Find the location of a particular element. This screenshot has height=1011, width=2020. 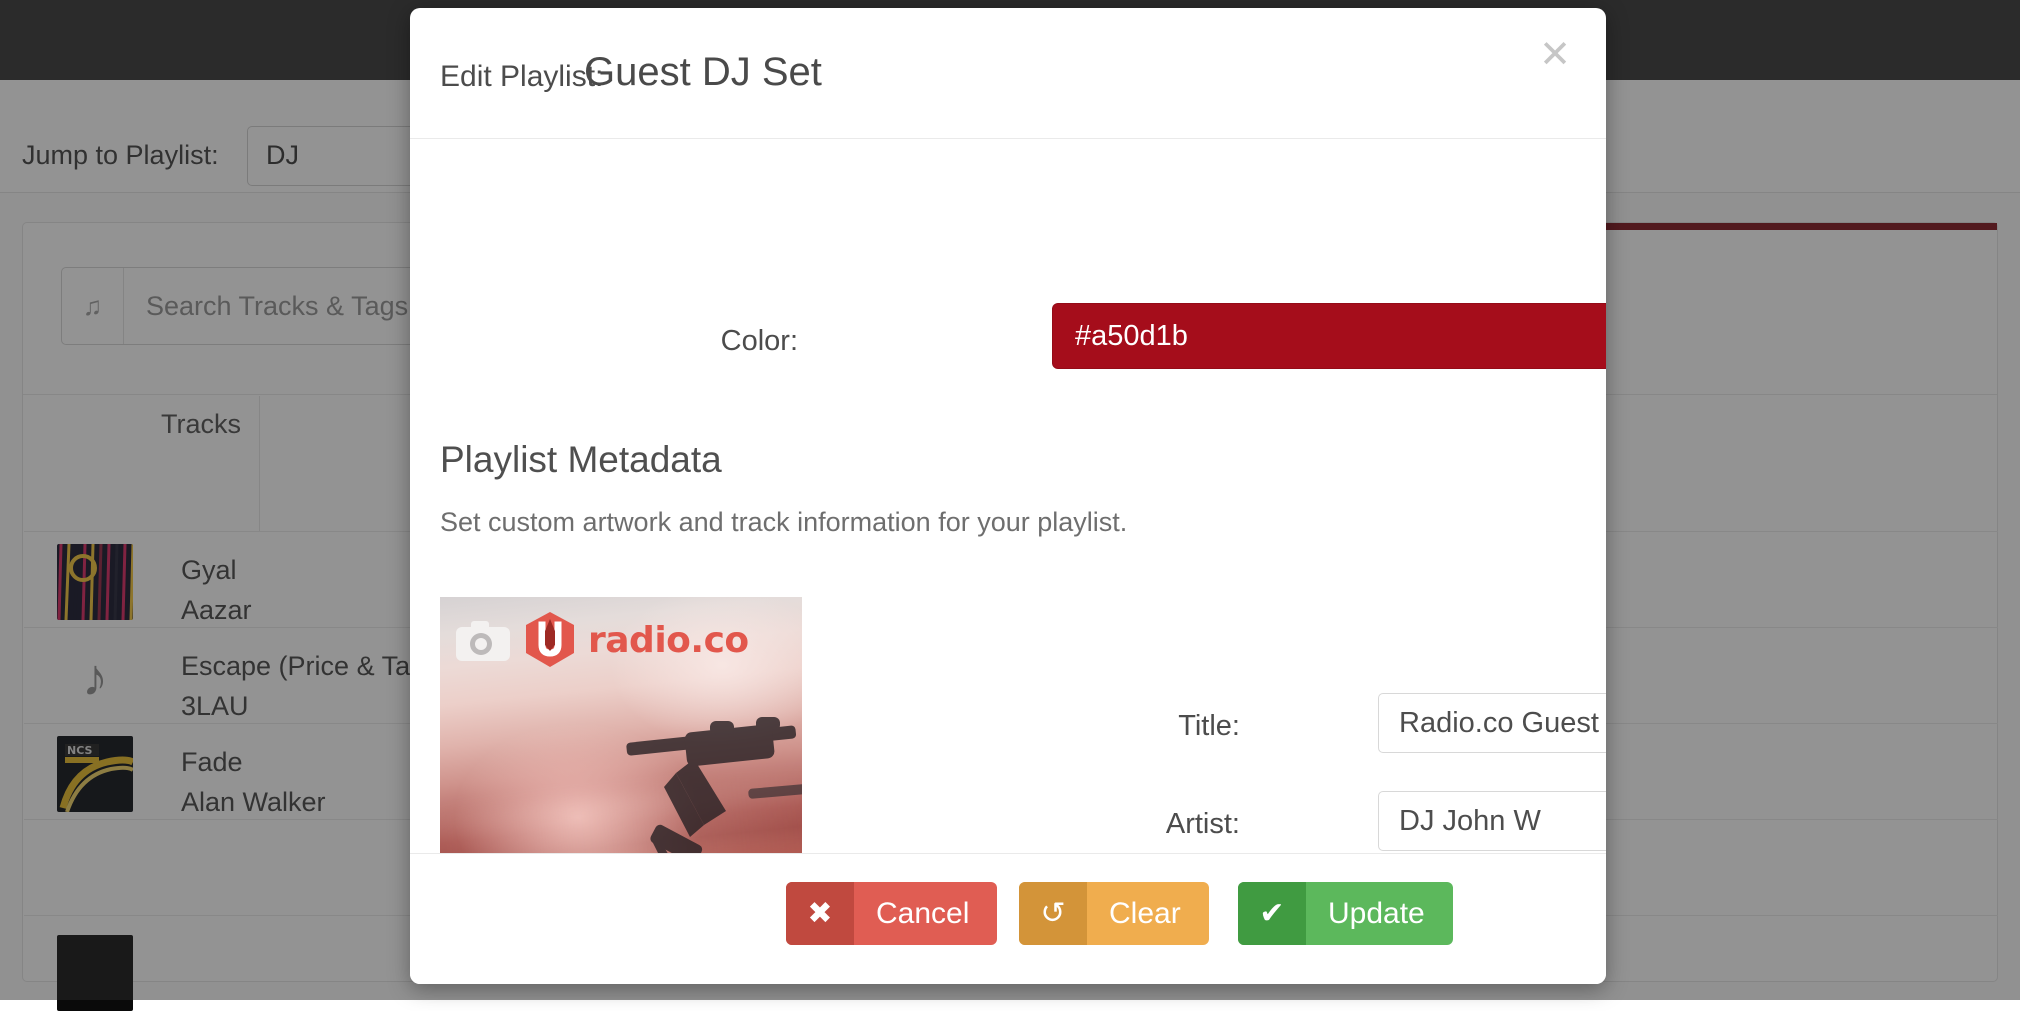

modal-footer: ✖ Cancel ↺ Clear ✔ Update is located at coordinates (1008, 918).